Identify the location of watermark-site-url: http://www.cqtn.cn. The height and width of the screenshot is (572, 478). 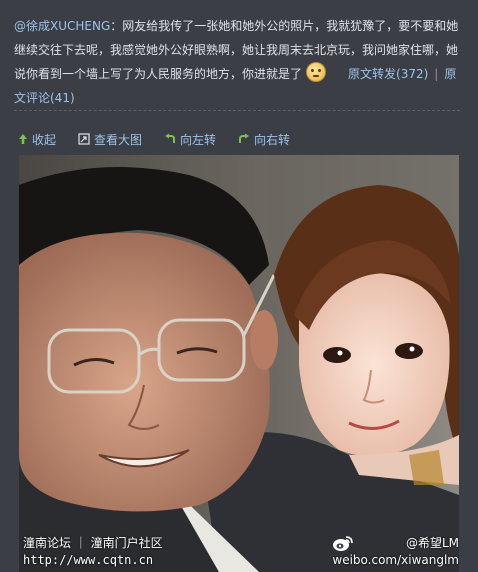
(88, 560).